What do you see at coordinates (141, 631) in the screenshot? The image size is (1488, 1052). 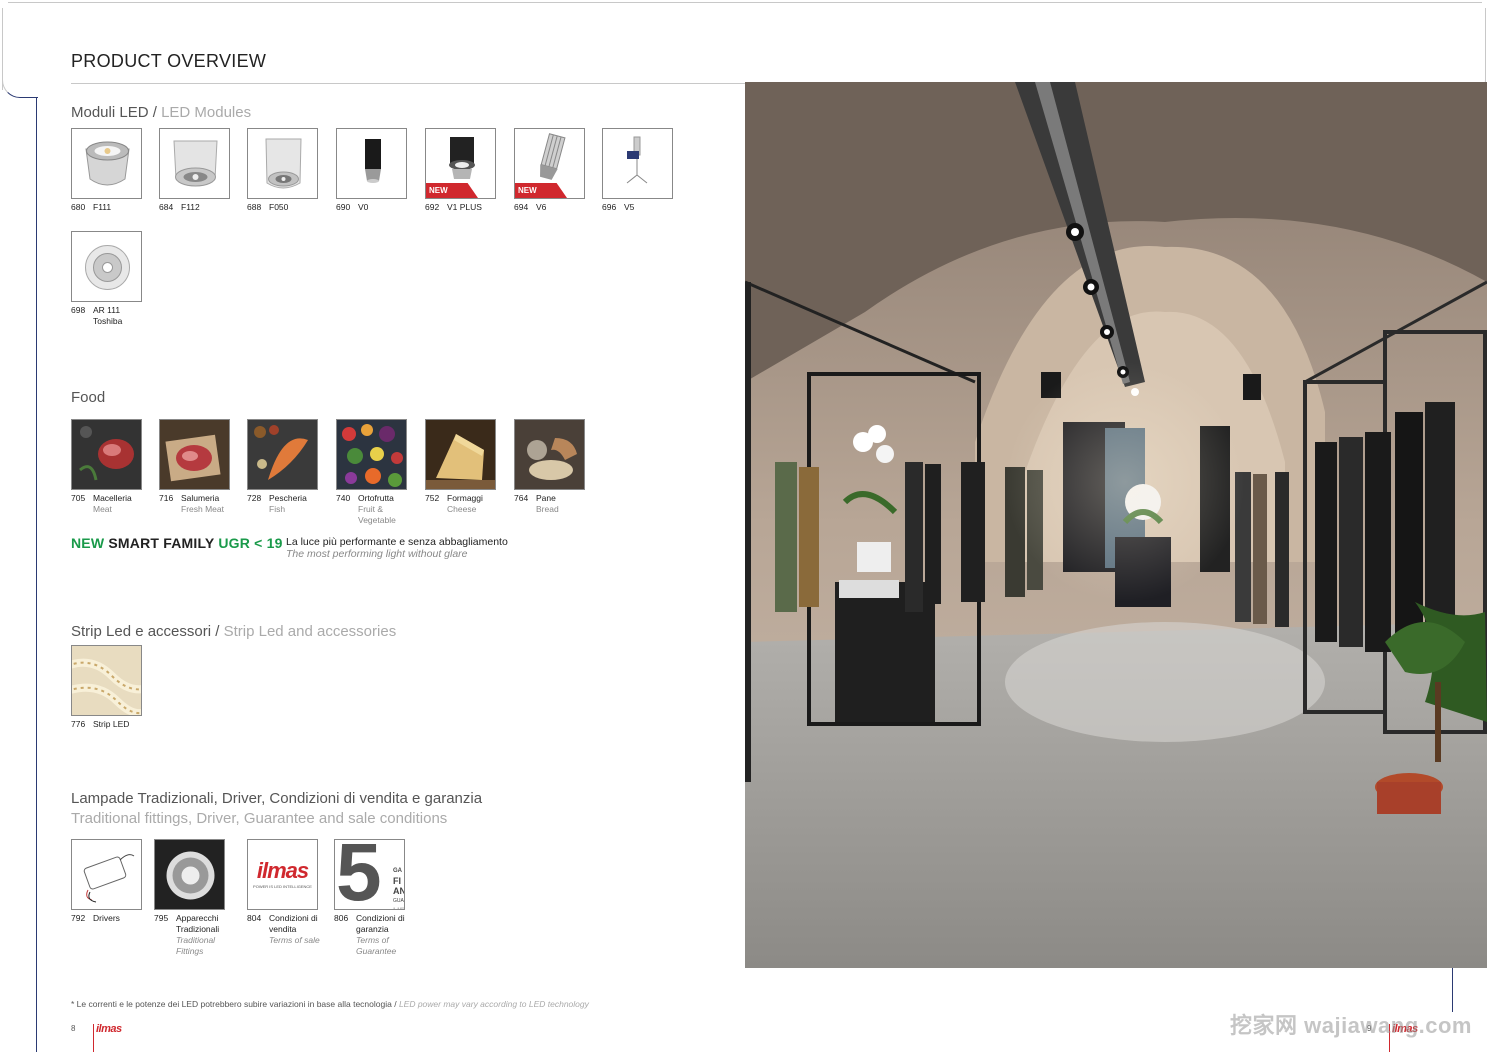 I see `section-title-it: Strip Led e accessori` at bounding box center [141, 631].